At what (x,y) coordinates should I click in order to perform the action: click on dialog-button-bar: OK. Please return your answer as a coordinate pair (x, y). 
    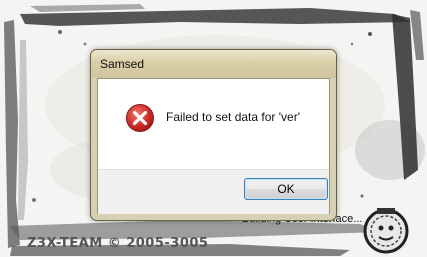
    Looking at the image, I should click on (213, 191).